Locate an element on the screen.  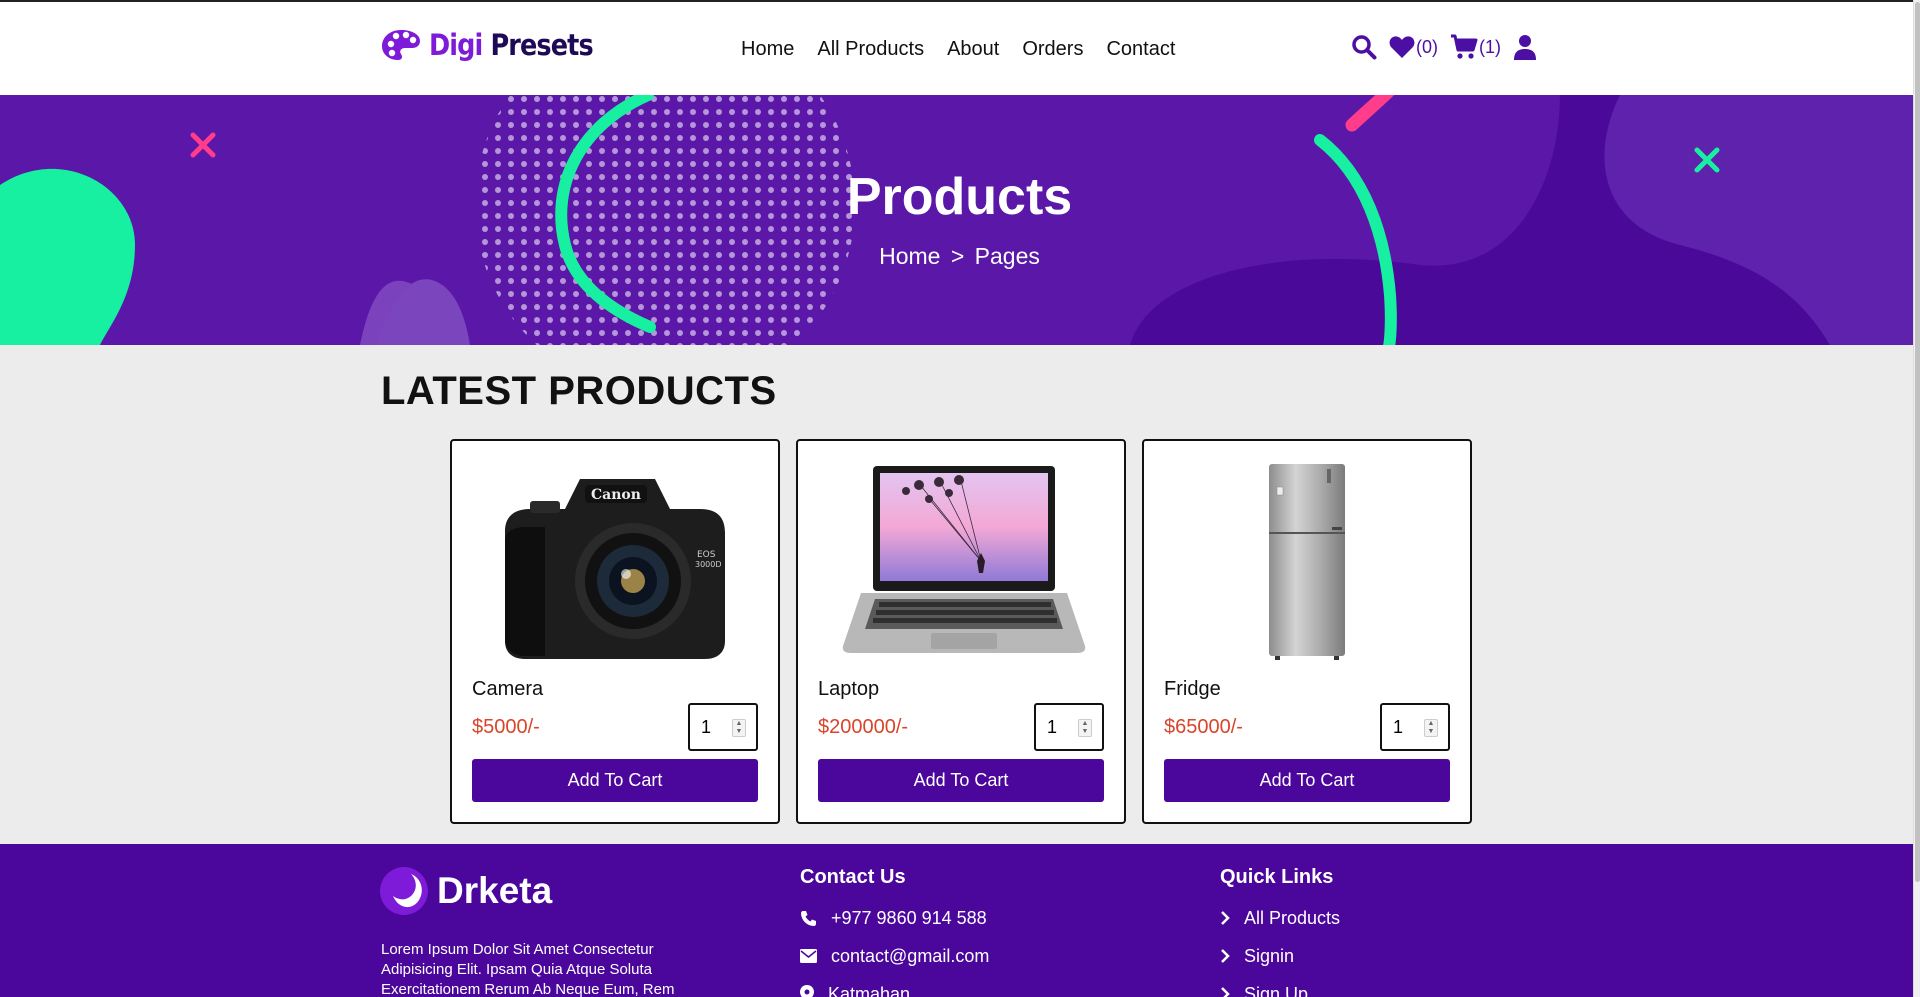
footer-logo: Drketa is located at coordinates (465, 891).